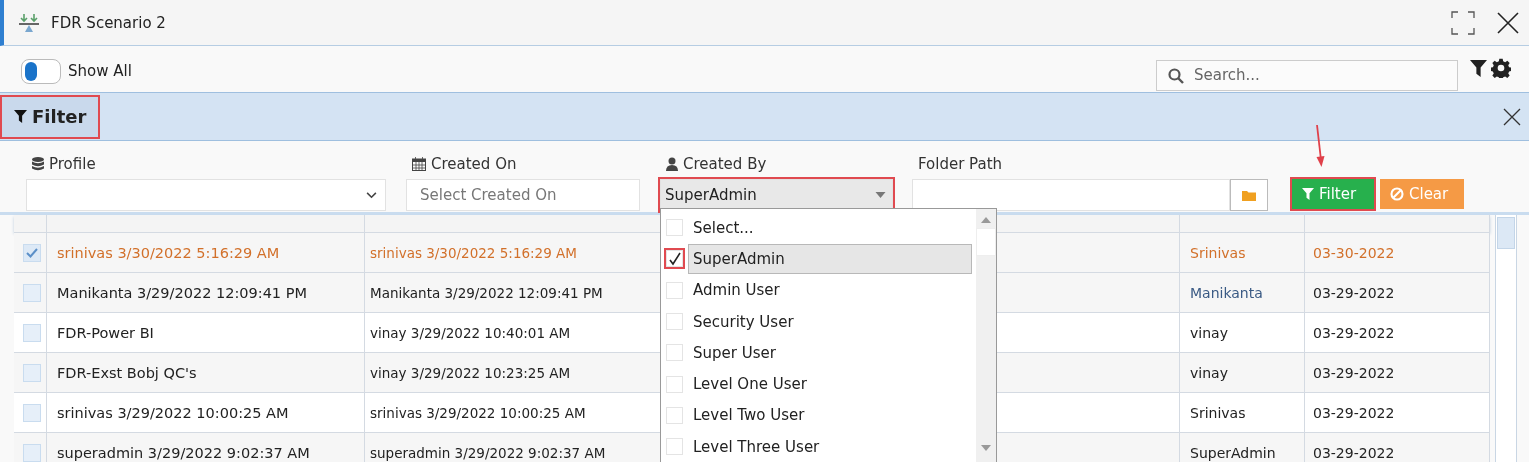 This screenshot has width=1529, height=462. Describe the element at coordinates (127, 372) in the screenshot. I see `table-cell: FDR-Exst Bobj QC's` at that location.